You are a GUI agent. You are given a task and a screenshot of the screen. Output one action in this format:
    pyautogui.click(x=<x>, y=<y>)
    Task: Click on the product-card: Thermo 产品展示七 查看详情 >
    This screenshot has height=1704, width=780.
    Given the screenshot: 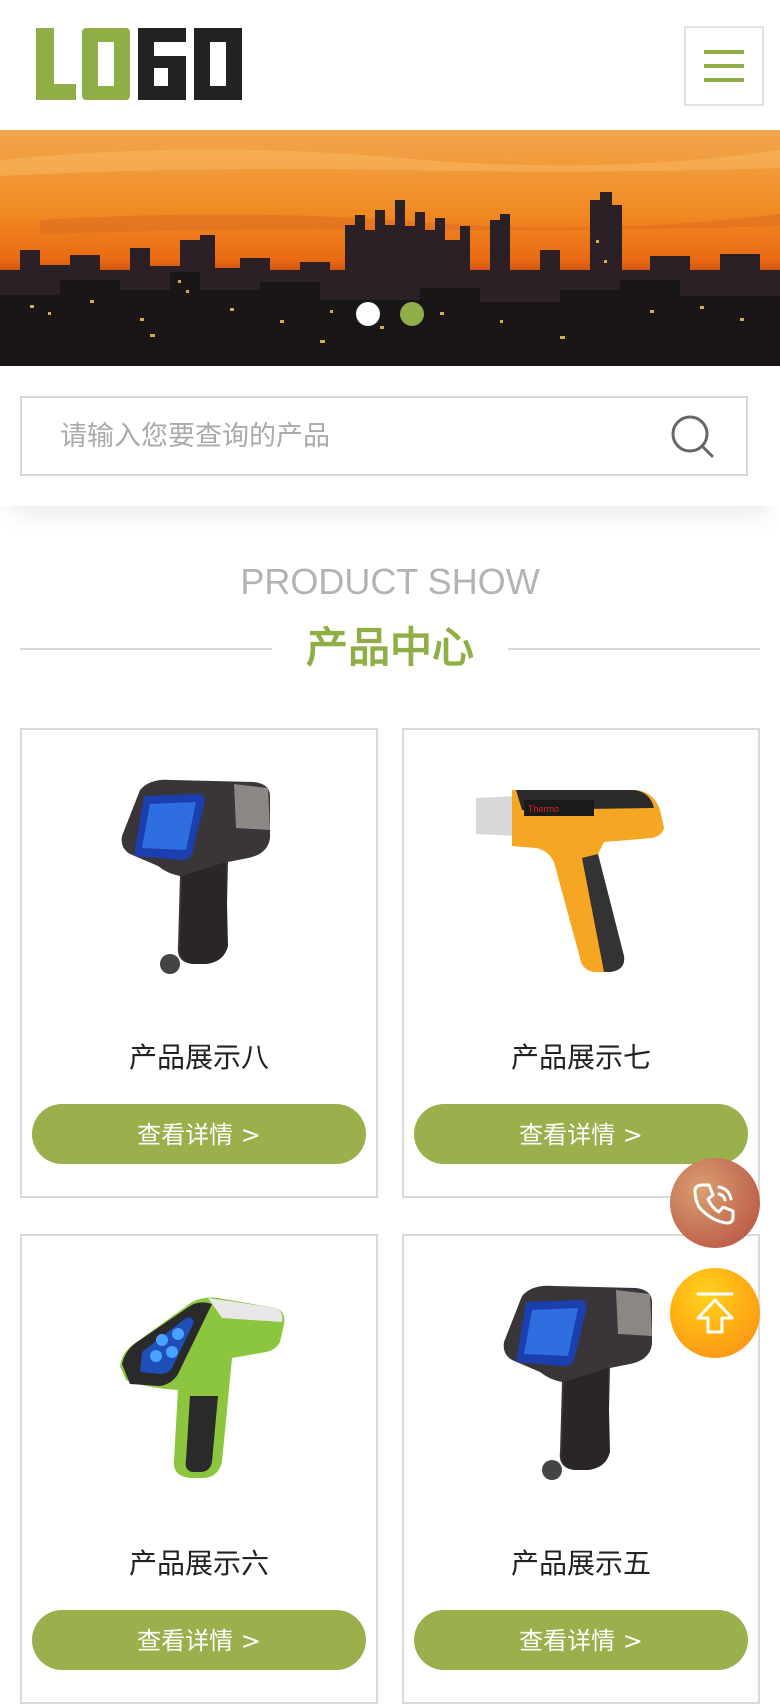 What is the action you would take?
    pyautogui.click(x=581, y=963)
    